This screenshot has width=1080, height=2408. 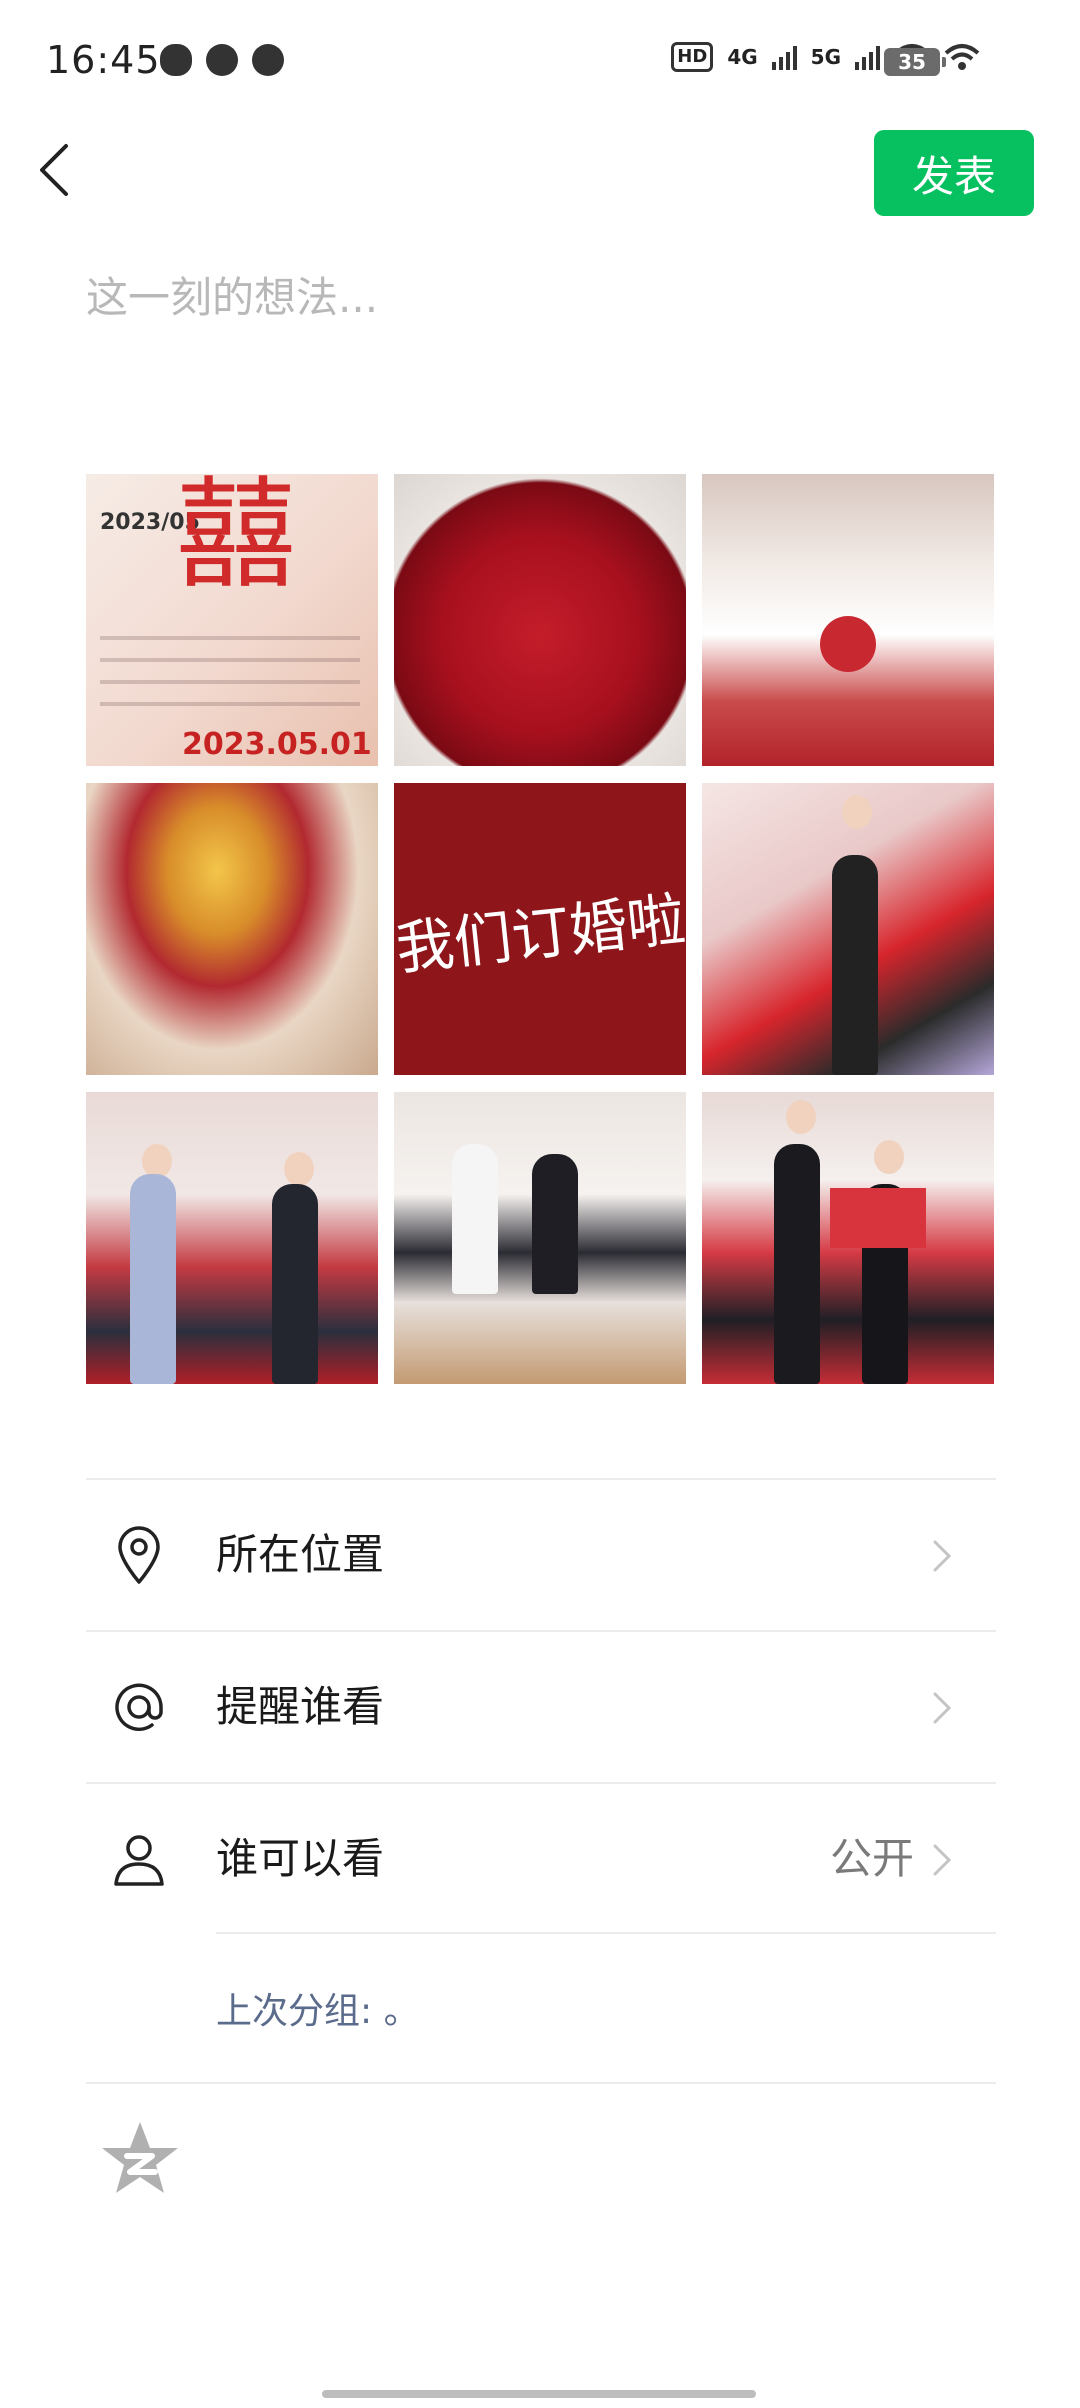 I want to click on mention-label: 提醒谁看, so click(x=300, y=1706).